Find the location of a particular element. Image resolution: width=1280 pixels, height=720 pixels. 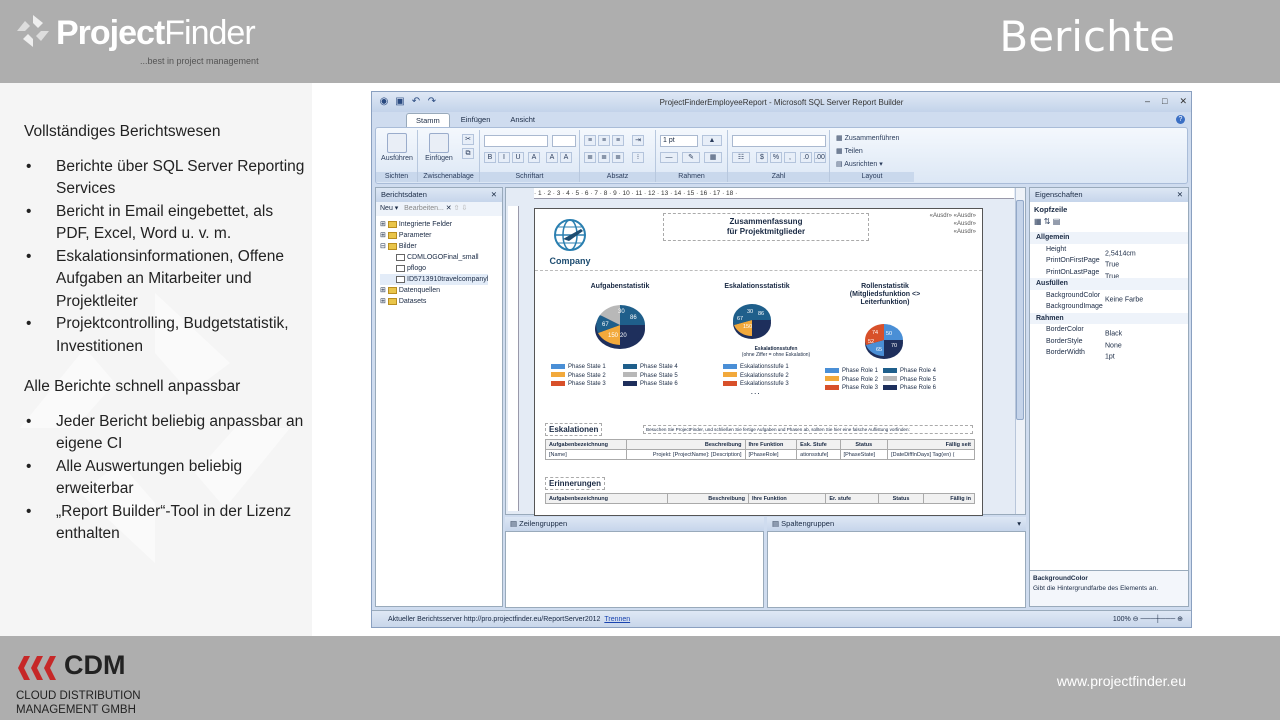

grow-font-icon: A is located at coordinates (552, 157).